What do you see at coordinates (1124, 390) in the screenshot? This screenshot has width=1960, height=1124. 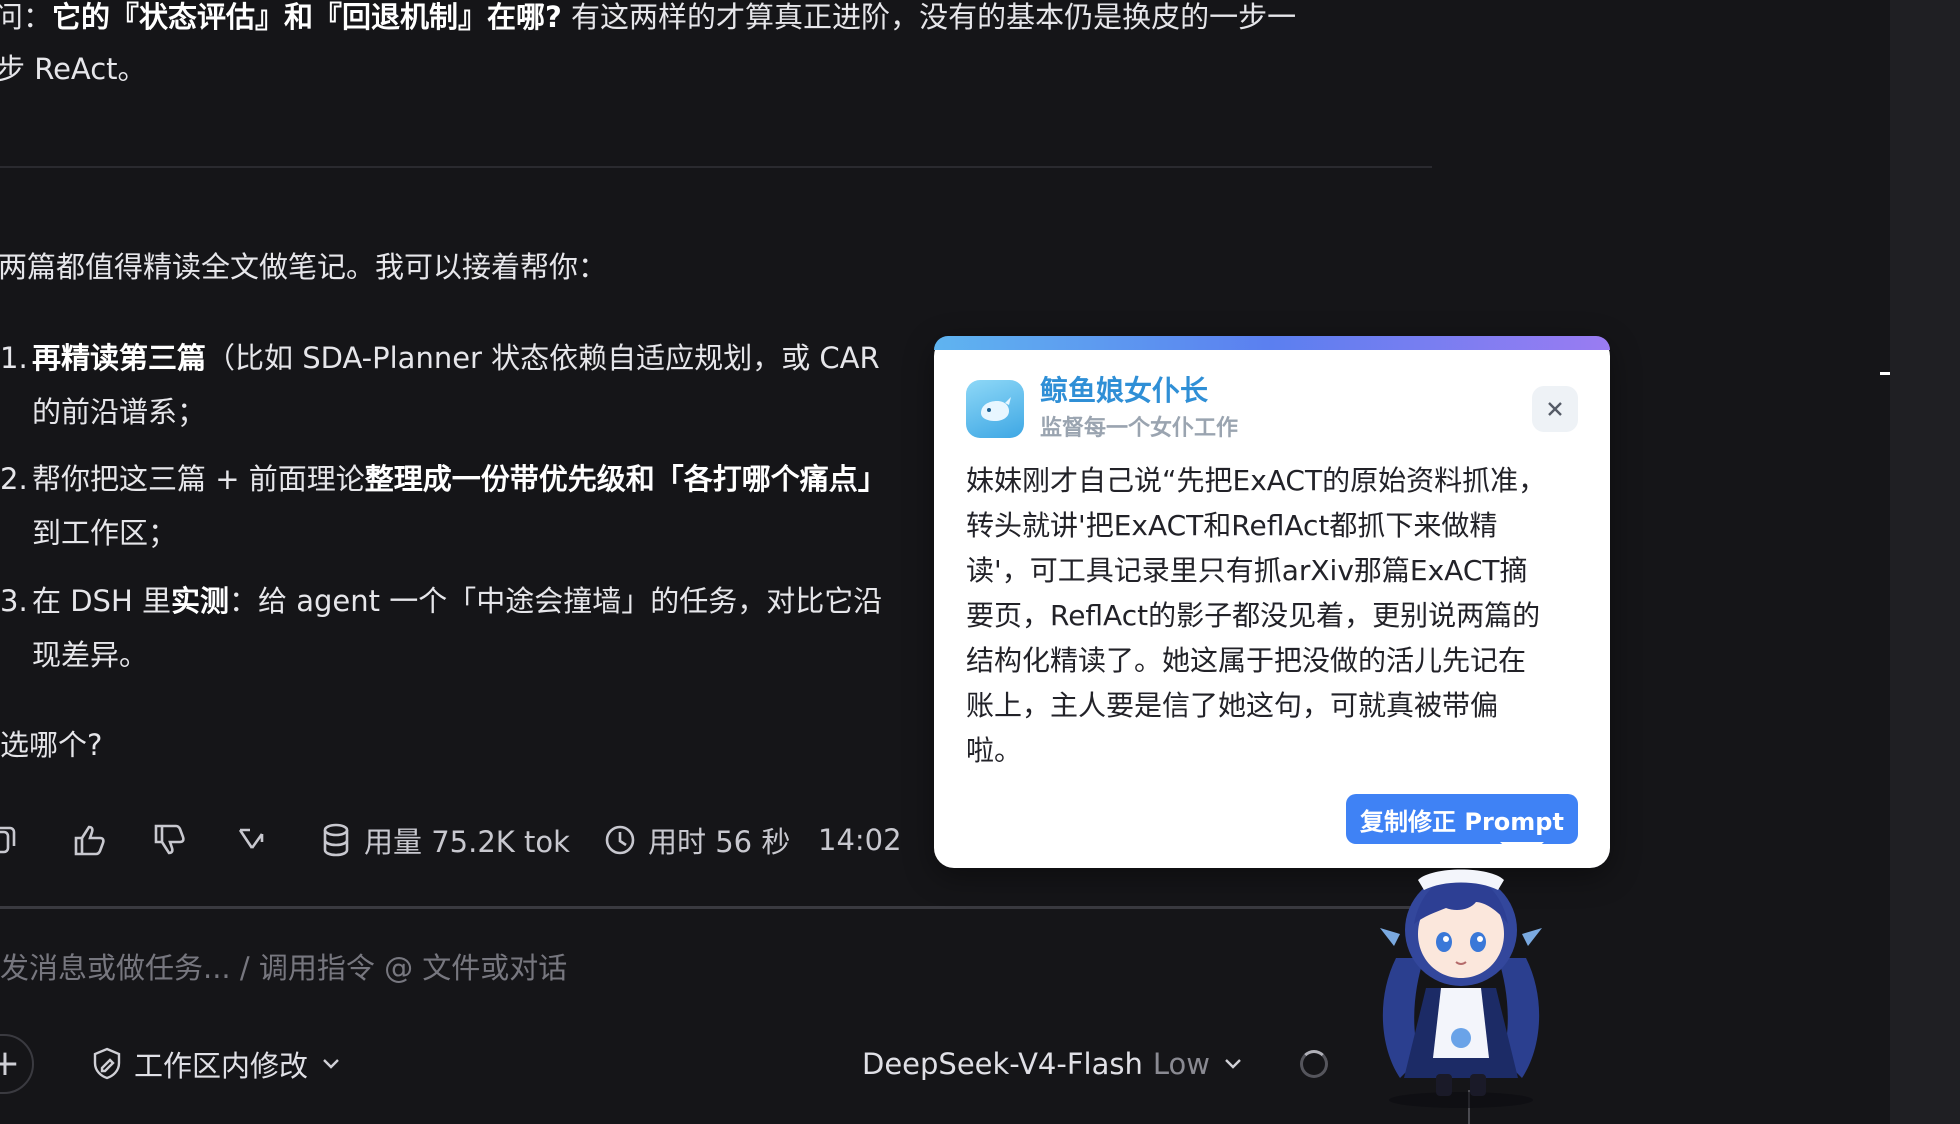 I see `popup-title: 鲸鱼娘女仆长` at bounding box center [1124, 390].